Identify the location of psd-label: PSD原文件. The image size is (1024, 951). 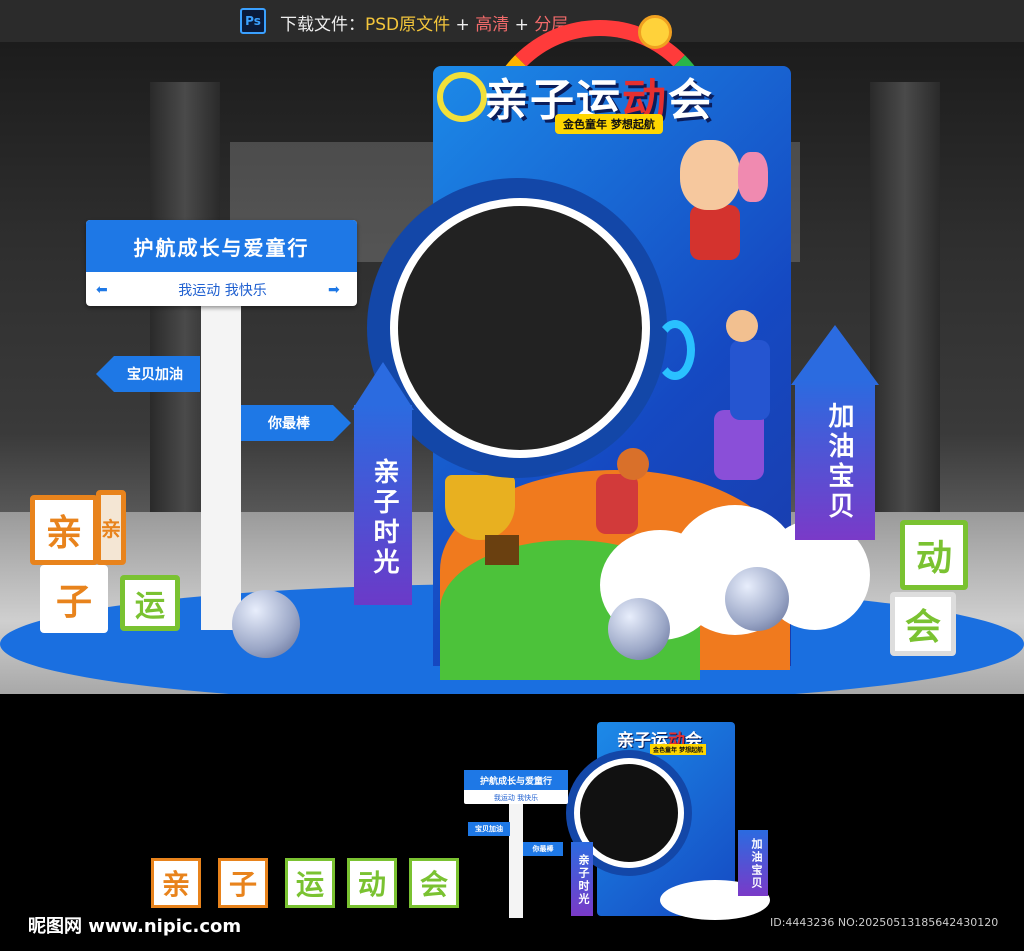
(408, 25).